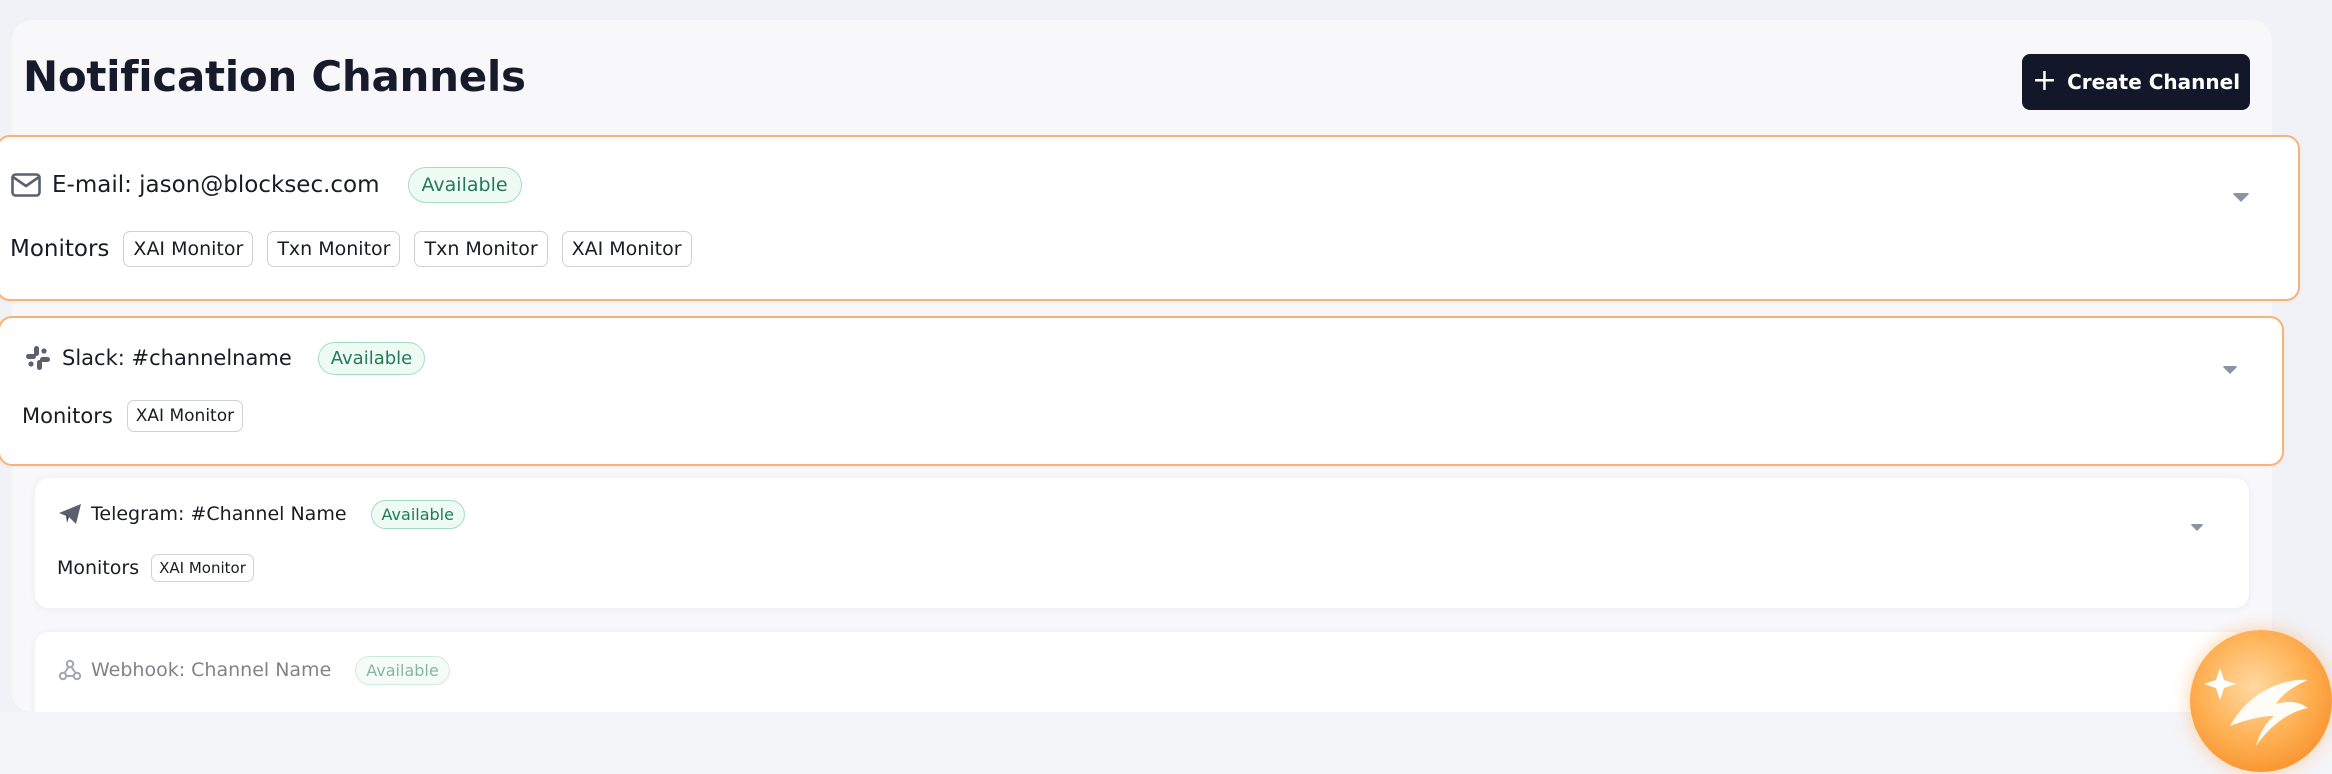  I want to click on create-channel-label: Create Channel, so click(2154, 82).